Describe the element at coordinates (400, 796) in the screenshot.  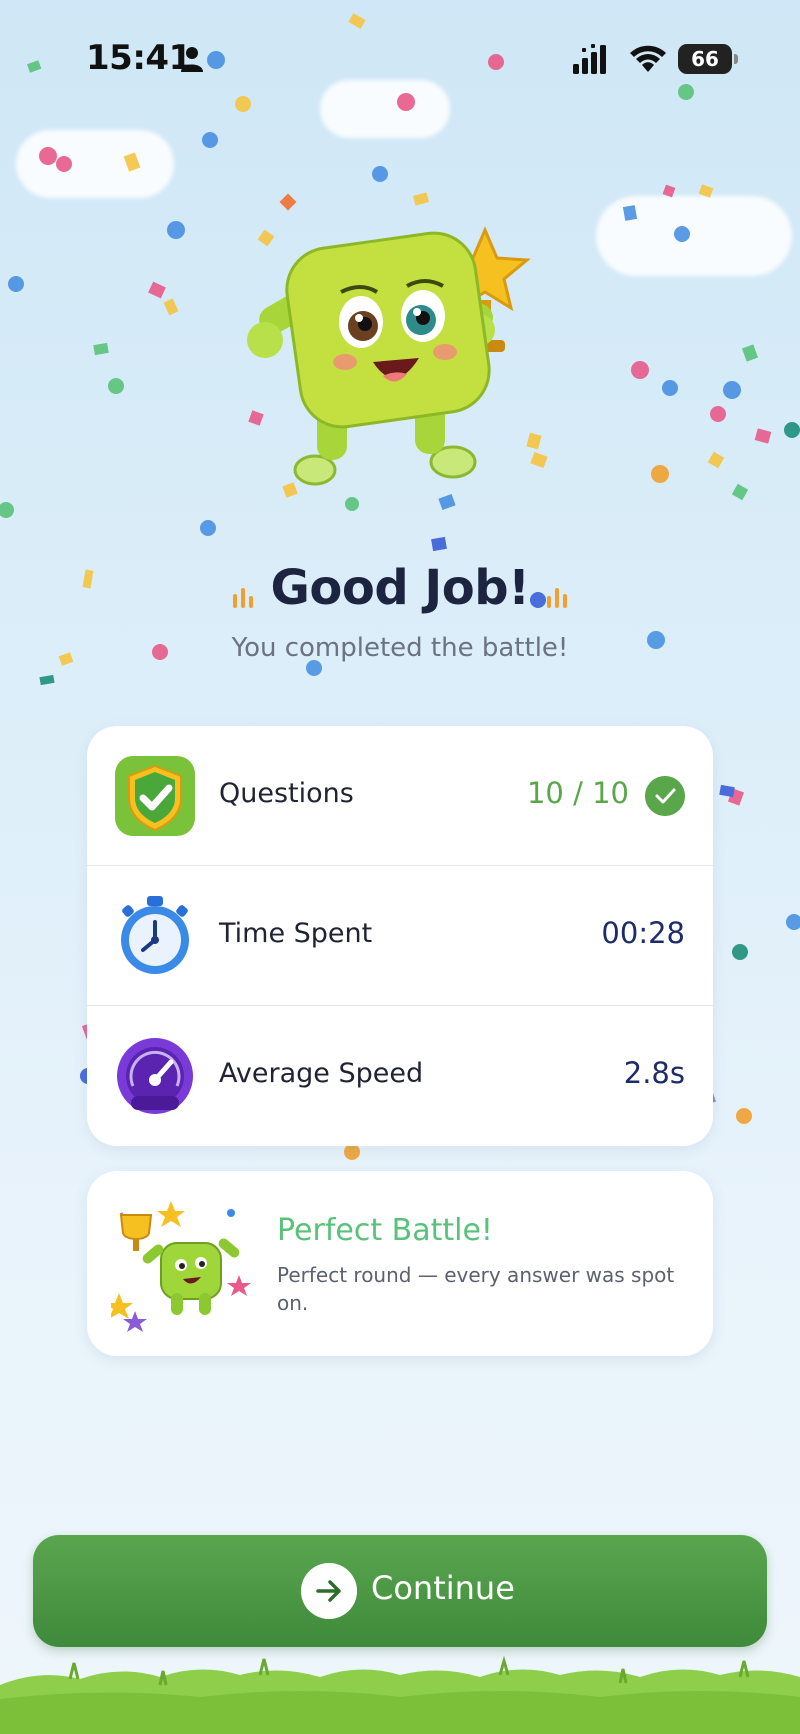
I see `stat-row-questions: Questions 10 / 10` at that location.